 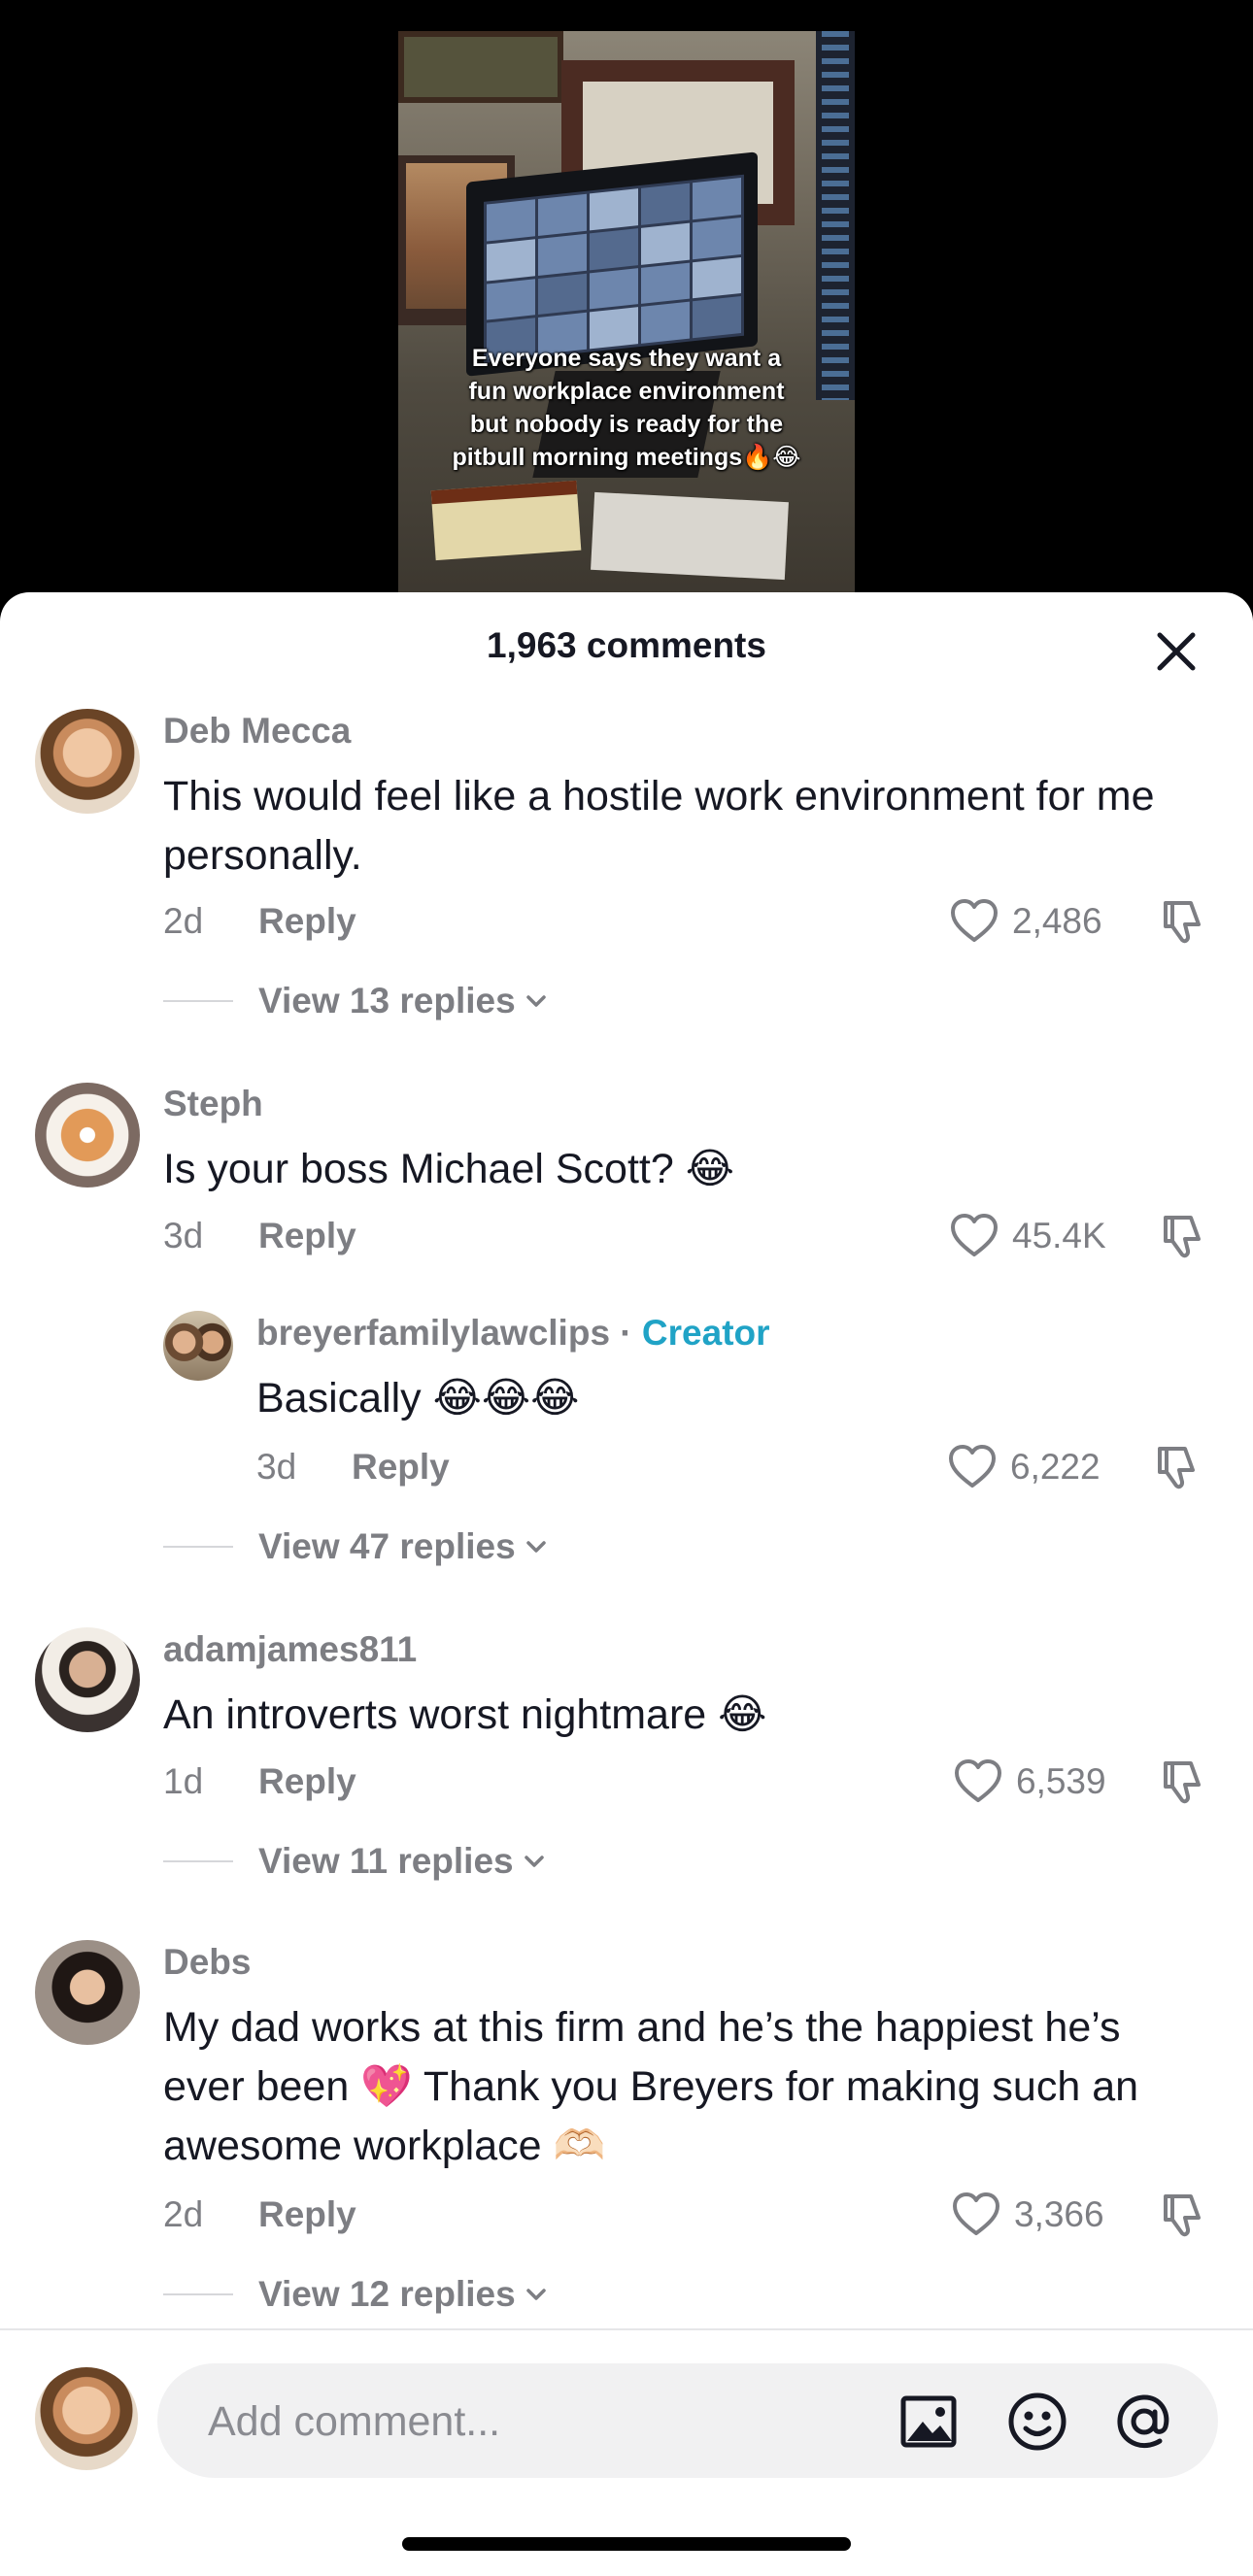 I want to click on reply-username: breyerfamilylawclips, so click(x=433, y=1333).